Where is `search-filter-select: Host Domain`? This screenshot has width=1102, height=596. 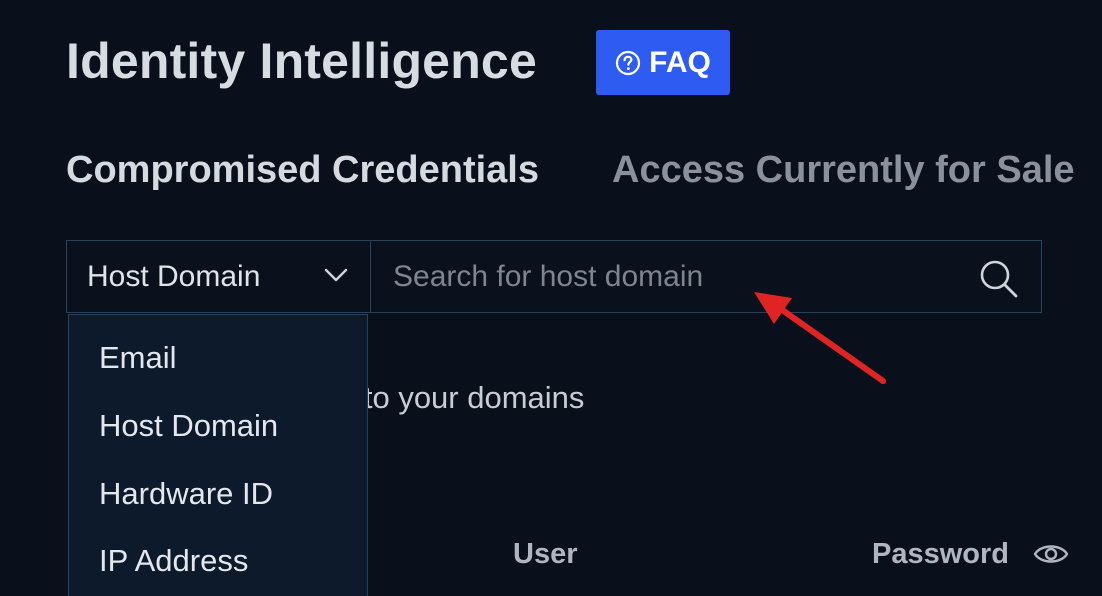 search-filter-select: Host Domain is located at coordinates (219, 276).